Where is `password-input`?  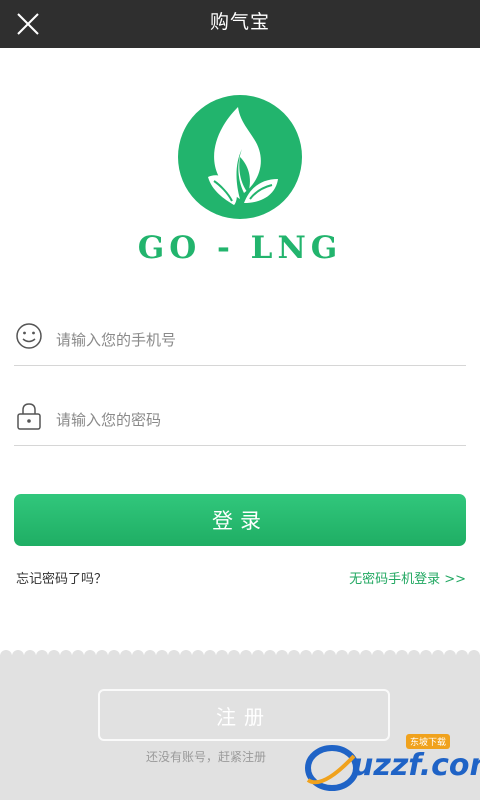
password-input is located at coordinates (256, 420).